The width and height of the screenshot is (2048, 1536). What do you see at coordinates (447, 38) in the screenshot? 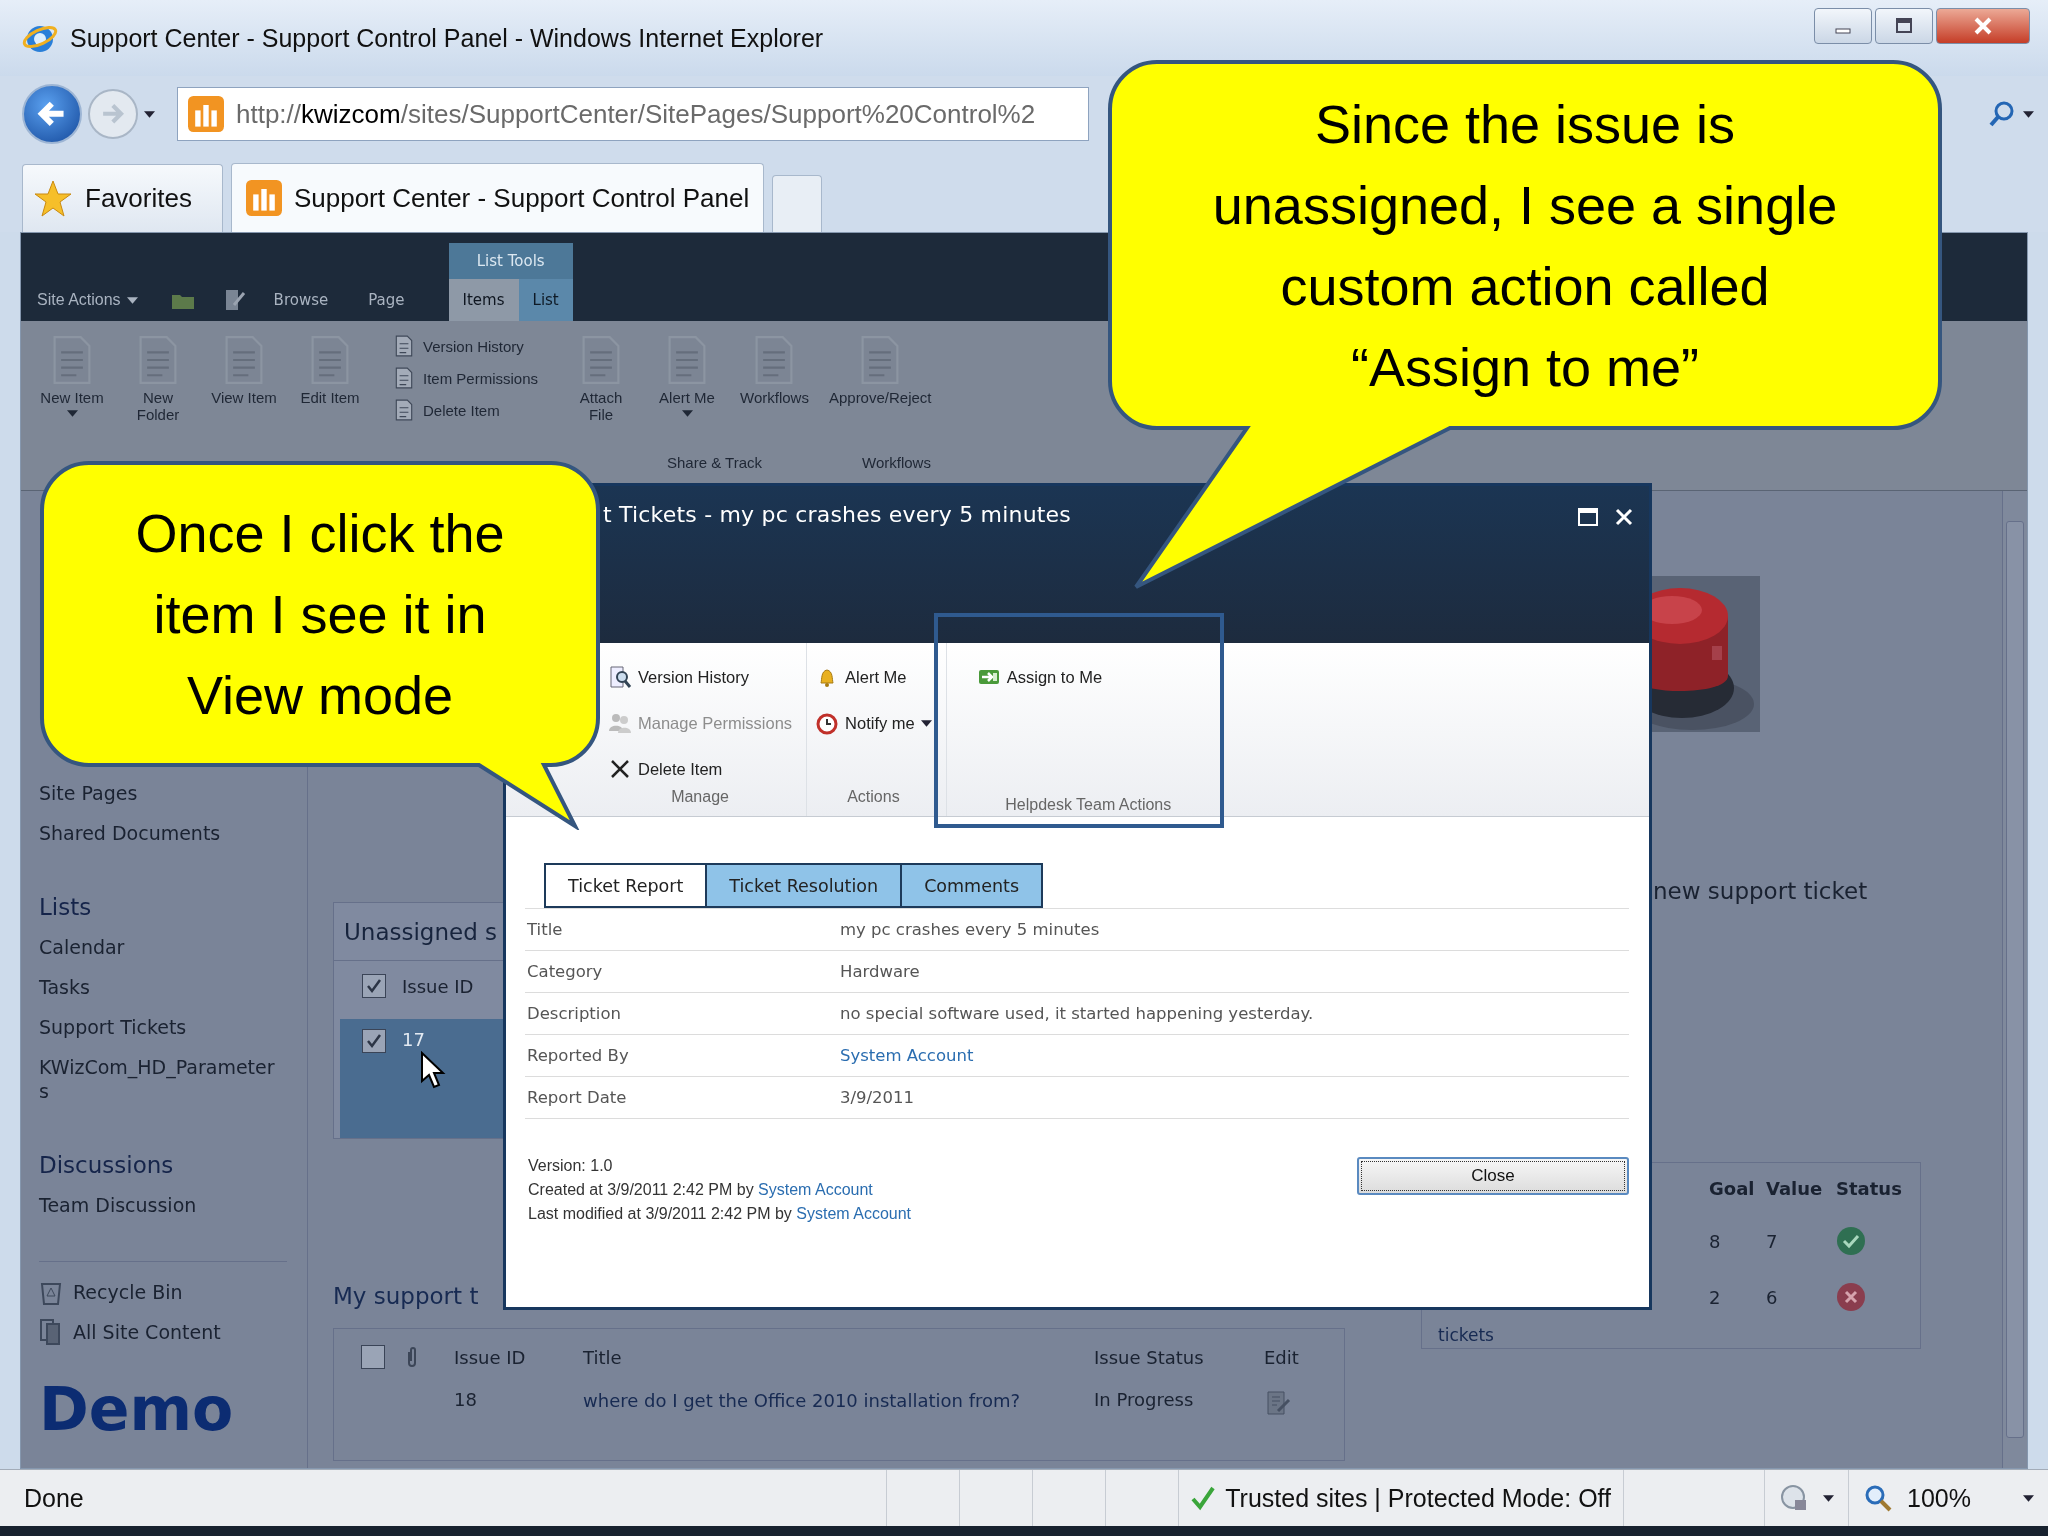
I see `window-title: Support Center - Support Control Panel - Windows Internet Explorer` at bounding box center [447, 38].